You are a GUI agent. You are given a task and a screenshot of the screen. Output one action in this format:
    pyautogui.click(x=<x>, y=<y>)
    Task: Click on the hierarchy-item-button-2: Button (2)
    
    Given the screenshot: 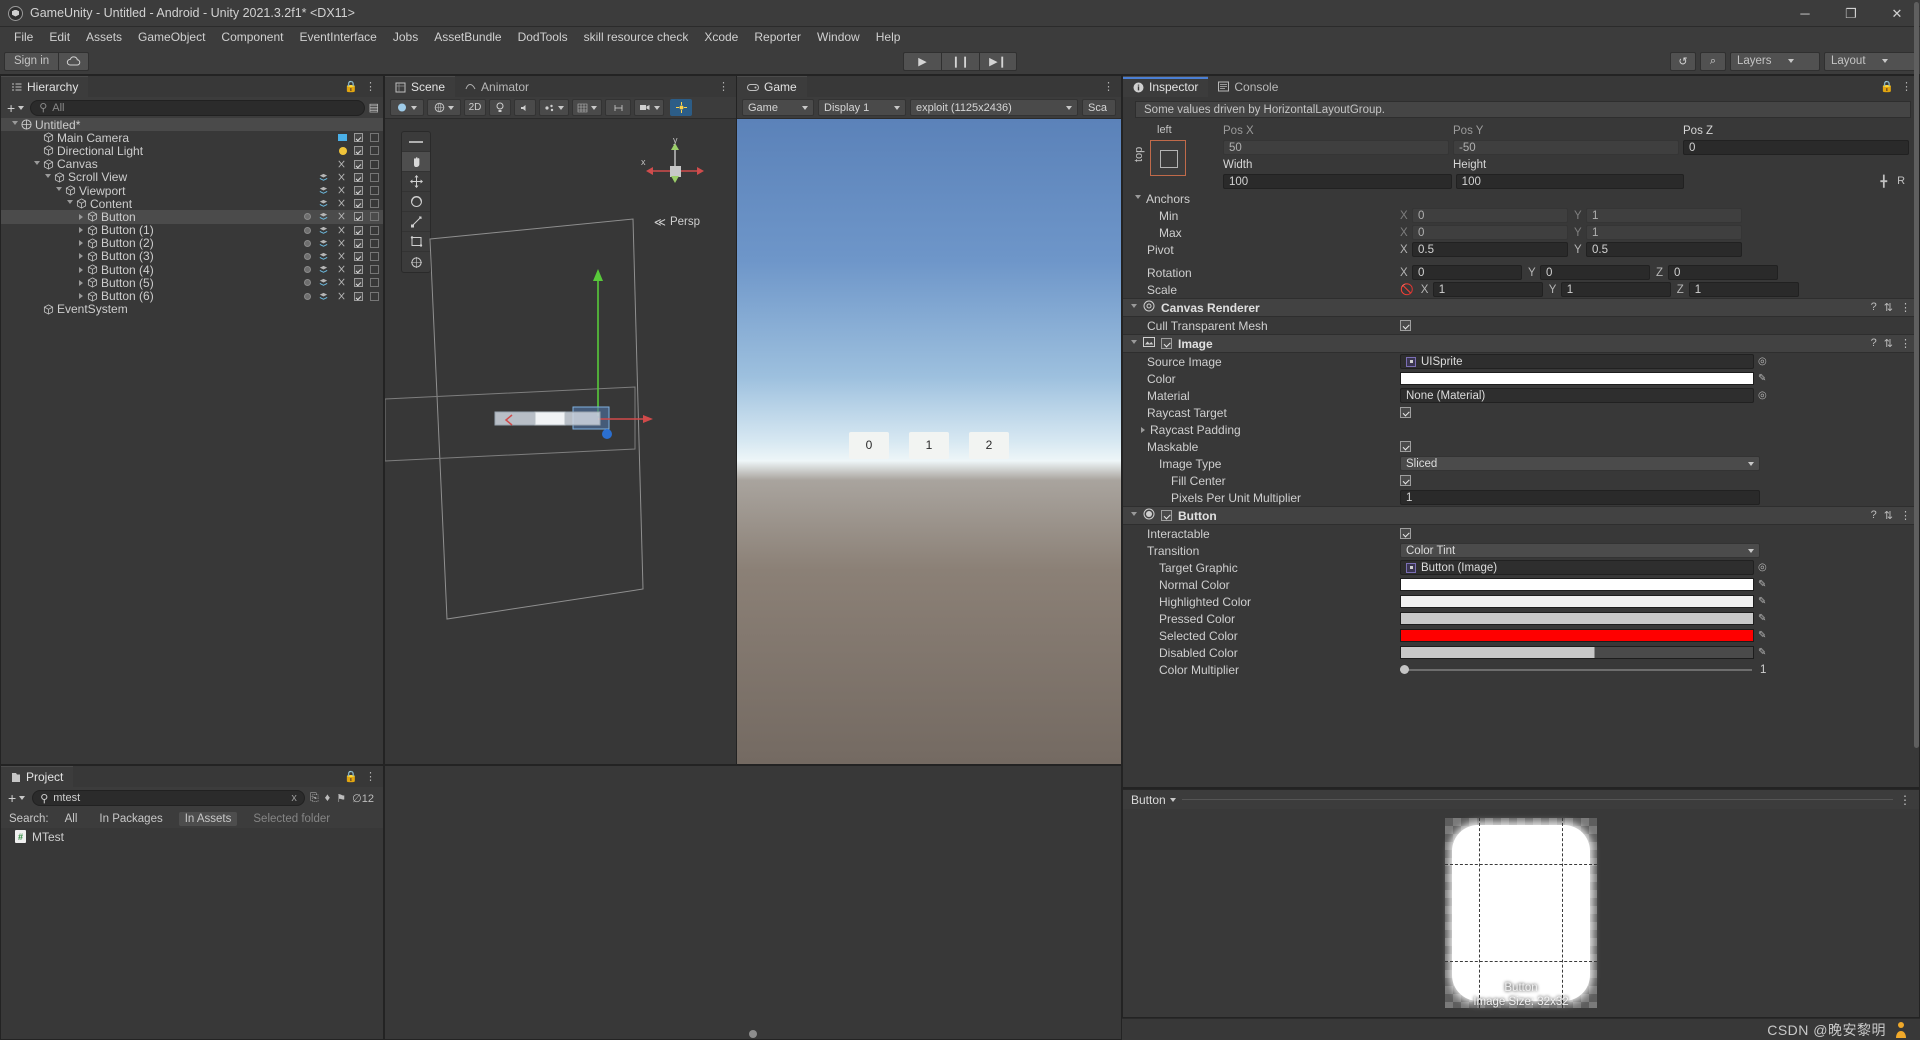 What is the action you would take?
    pyautogui.click(x=192, y=243)
    